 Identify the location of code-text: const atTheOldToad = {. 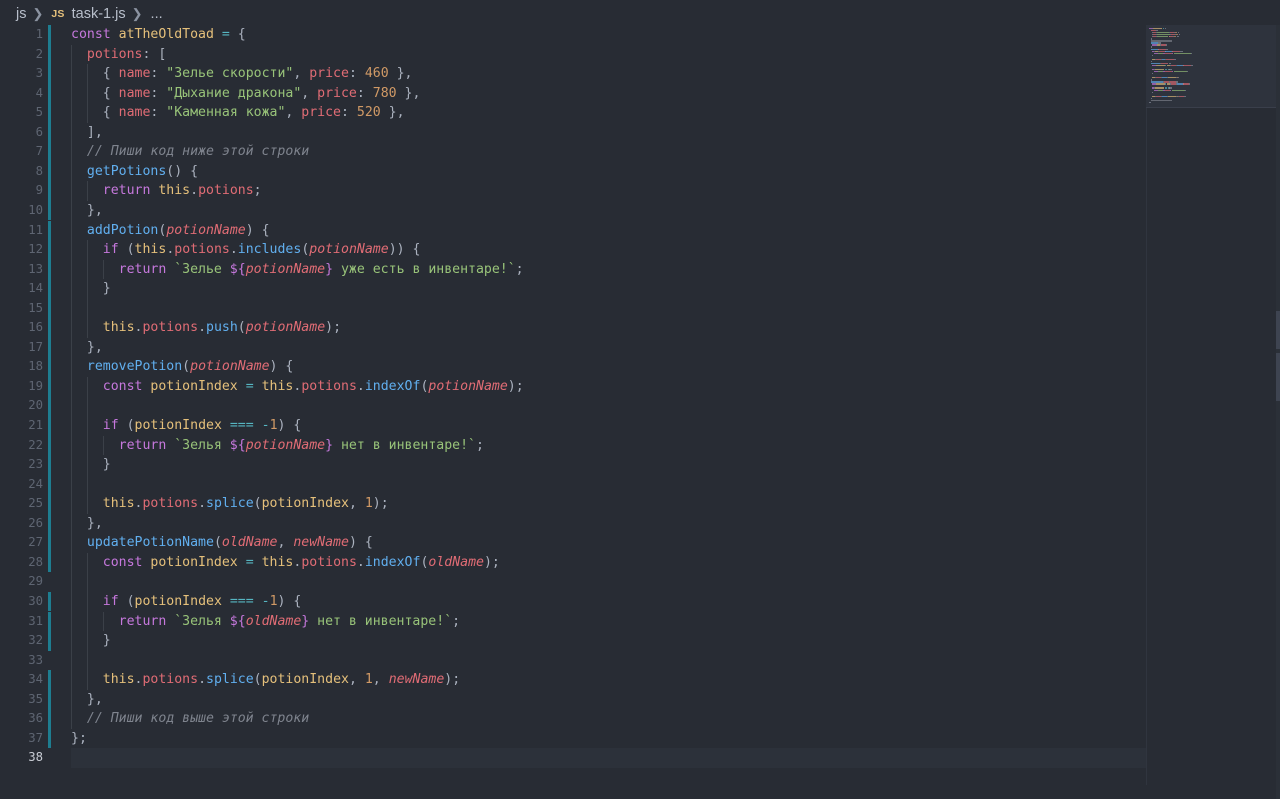
(158, 35).